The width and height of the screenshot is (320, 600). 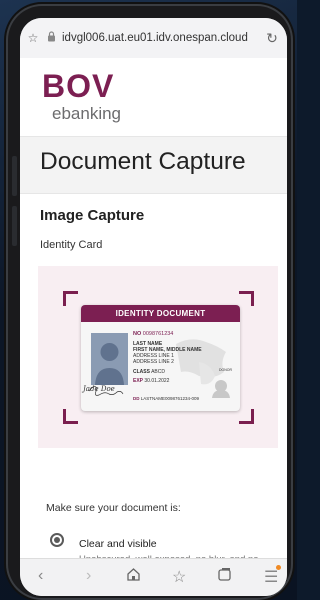 What do you see at coordinates (153, 577) in the screenshot?
I see `browser-bottom-bar: ‹ › ☆ ☰` at bounding box center [153, 577].